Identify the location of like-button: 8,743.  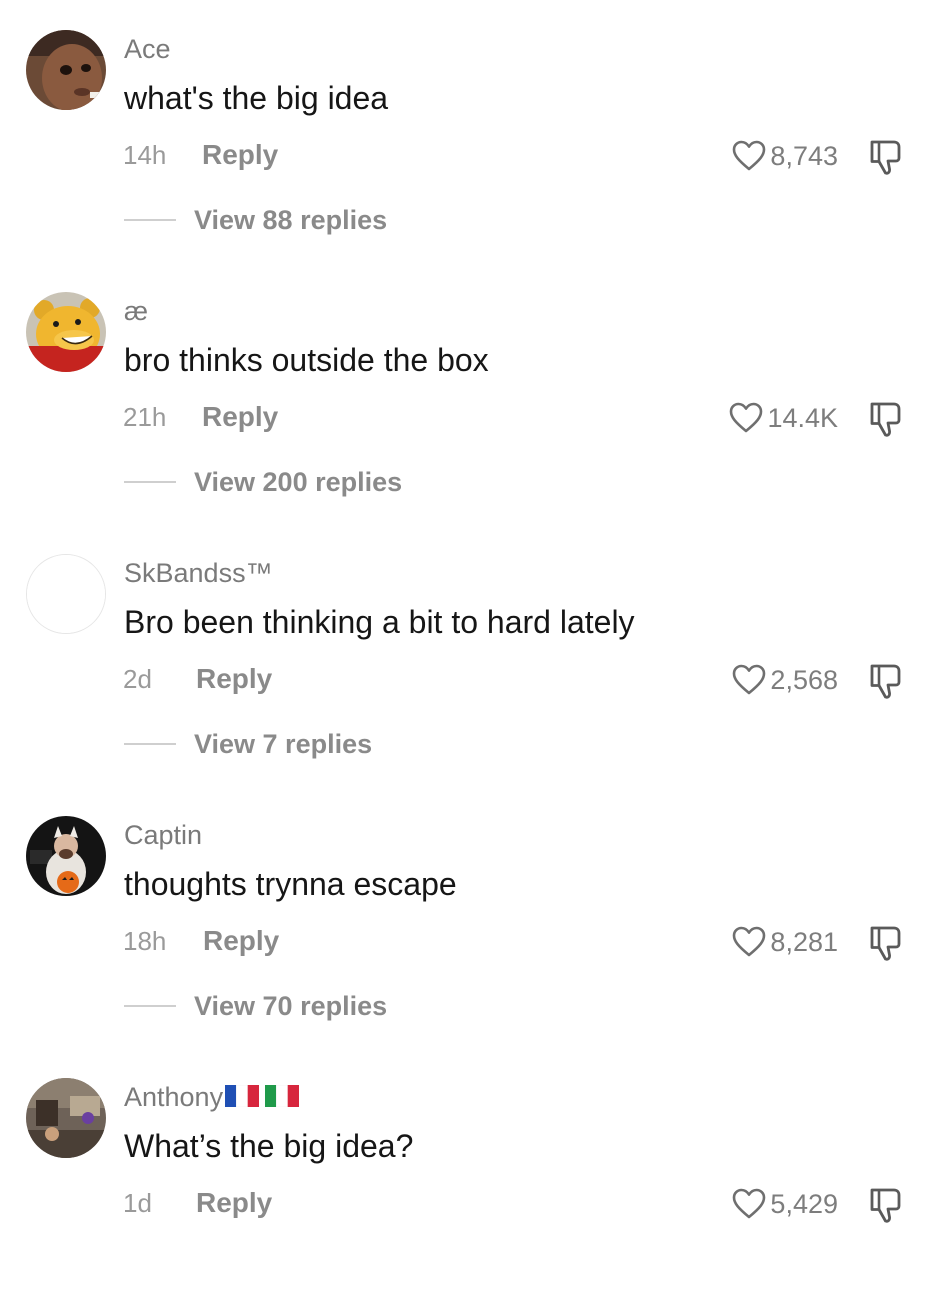
(785, 156).